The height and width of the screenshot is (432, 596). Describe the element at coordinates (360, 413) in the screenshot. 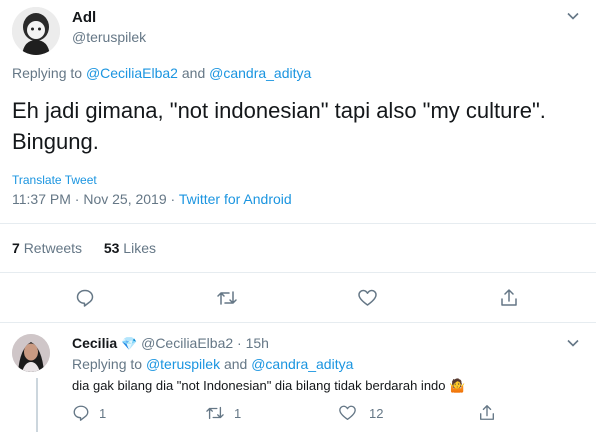

I see `like-button: 12` at that location.